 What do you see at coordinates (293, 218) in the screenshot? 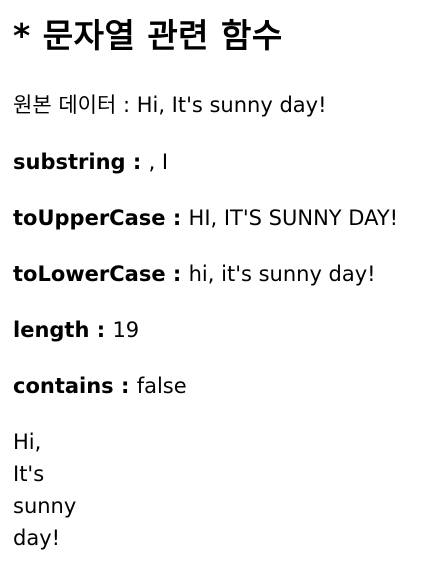
I see `touppercase-value: HI, IT'S SUNNY DAY!` at bounding box center [293, 218].